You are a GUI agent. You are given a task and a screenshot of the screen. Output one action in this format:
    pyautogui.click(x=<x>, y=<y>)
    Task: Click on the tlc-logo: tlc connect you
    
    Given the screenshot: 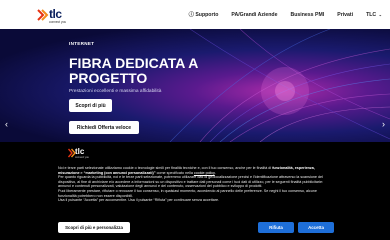 What is the action you would take?
    pyautogui.click(x=54, y=15)
    